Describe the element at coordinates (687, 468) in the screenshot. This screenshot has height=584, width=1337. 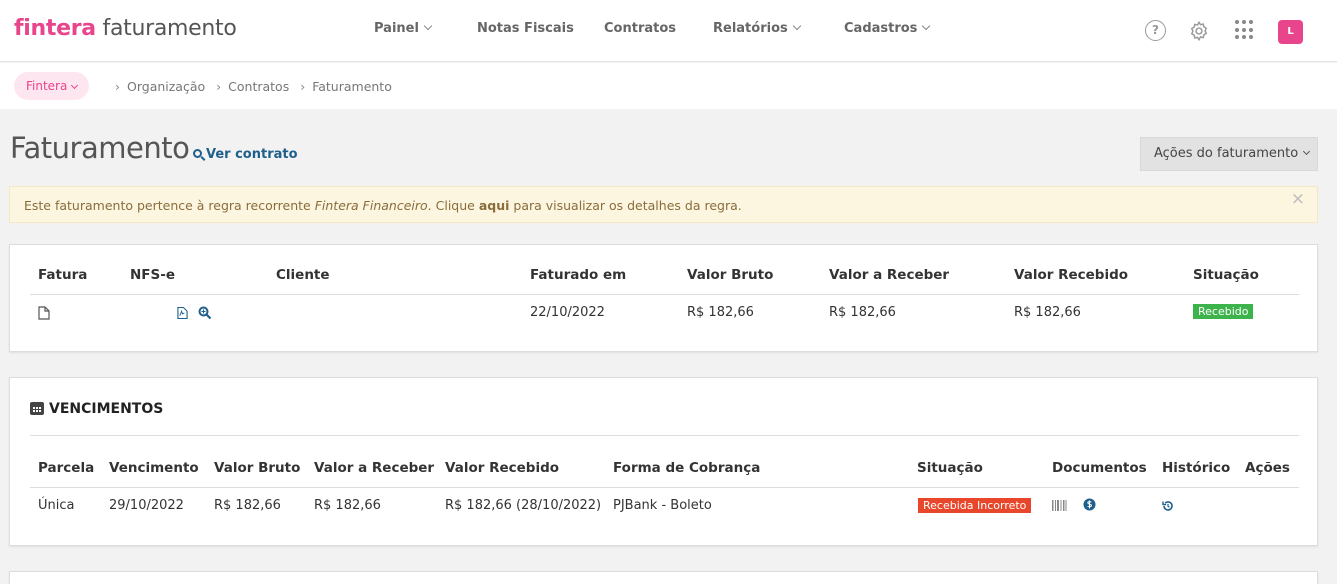
I see `col-header-forma-cobranca: Forma de Cobrança` at that location.